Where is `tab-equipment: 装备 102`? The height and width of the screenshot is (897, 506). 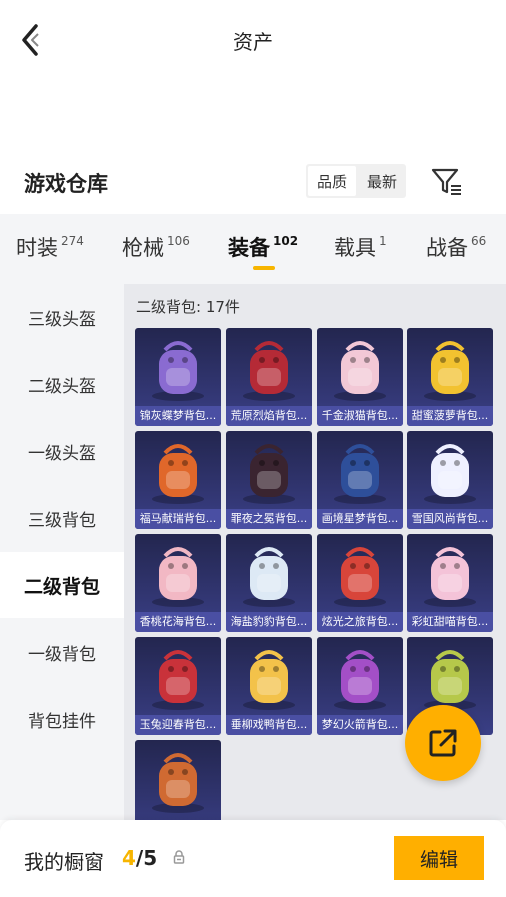 tab-equipment: 装备 102 is located at coordinates (263, 247).